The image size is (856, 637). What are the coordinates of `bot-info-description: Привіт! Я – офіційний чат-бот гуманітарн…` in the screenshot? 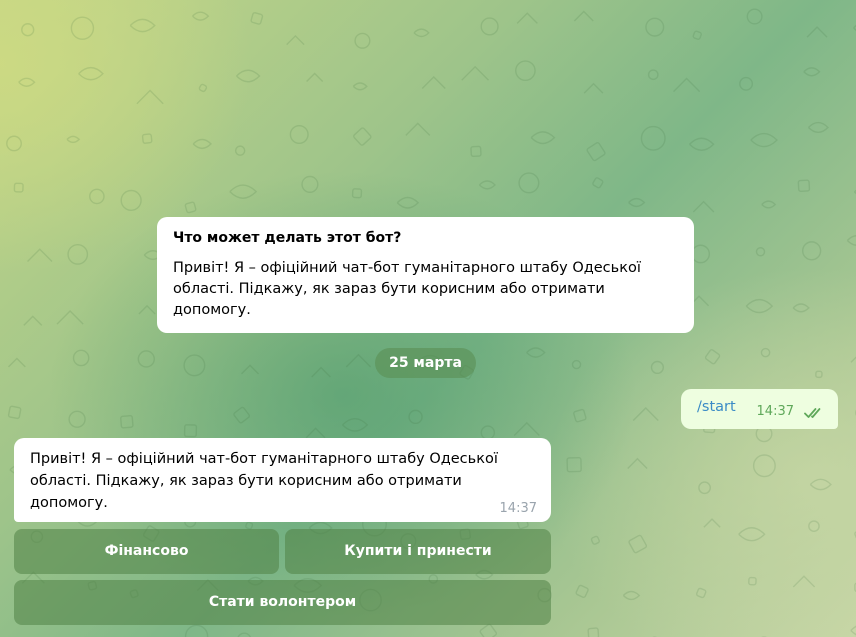 It's located at (407, 289).